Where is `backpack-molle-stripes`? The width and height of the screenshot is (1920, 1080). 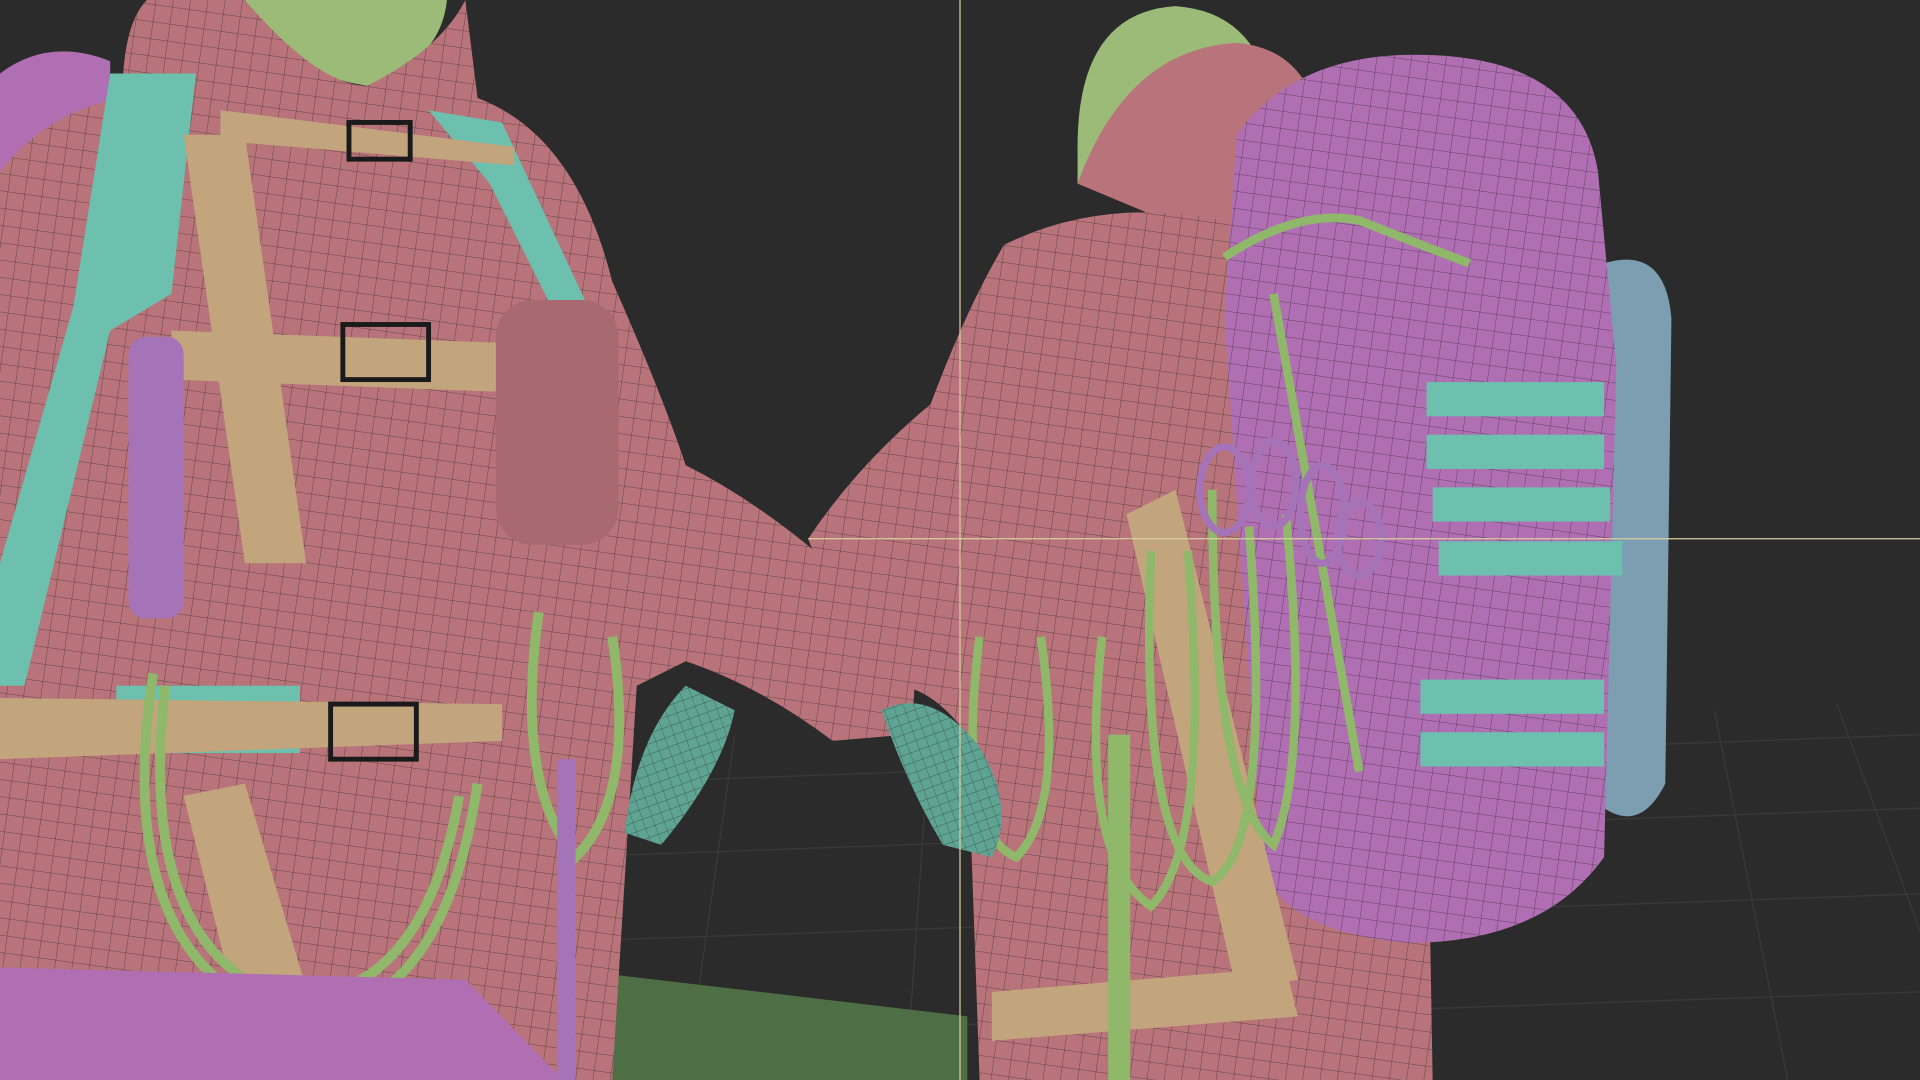
backpack-molle-stripes is located at coordinates (1521, 574).